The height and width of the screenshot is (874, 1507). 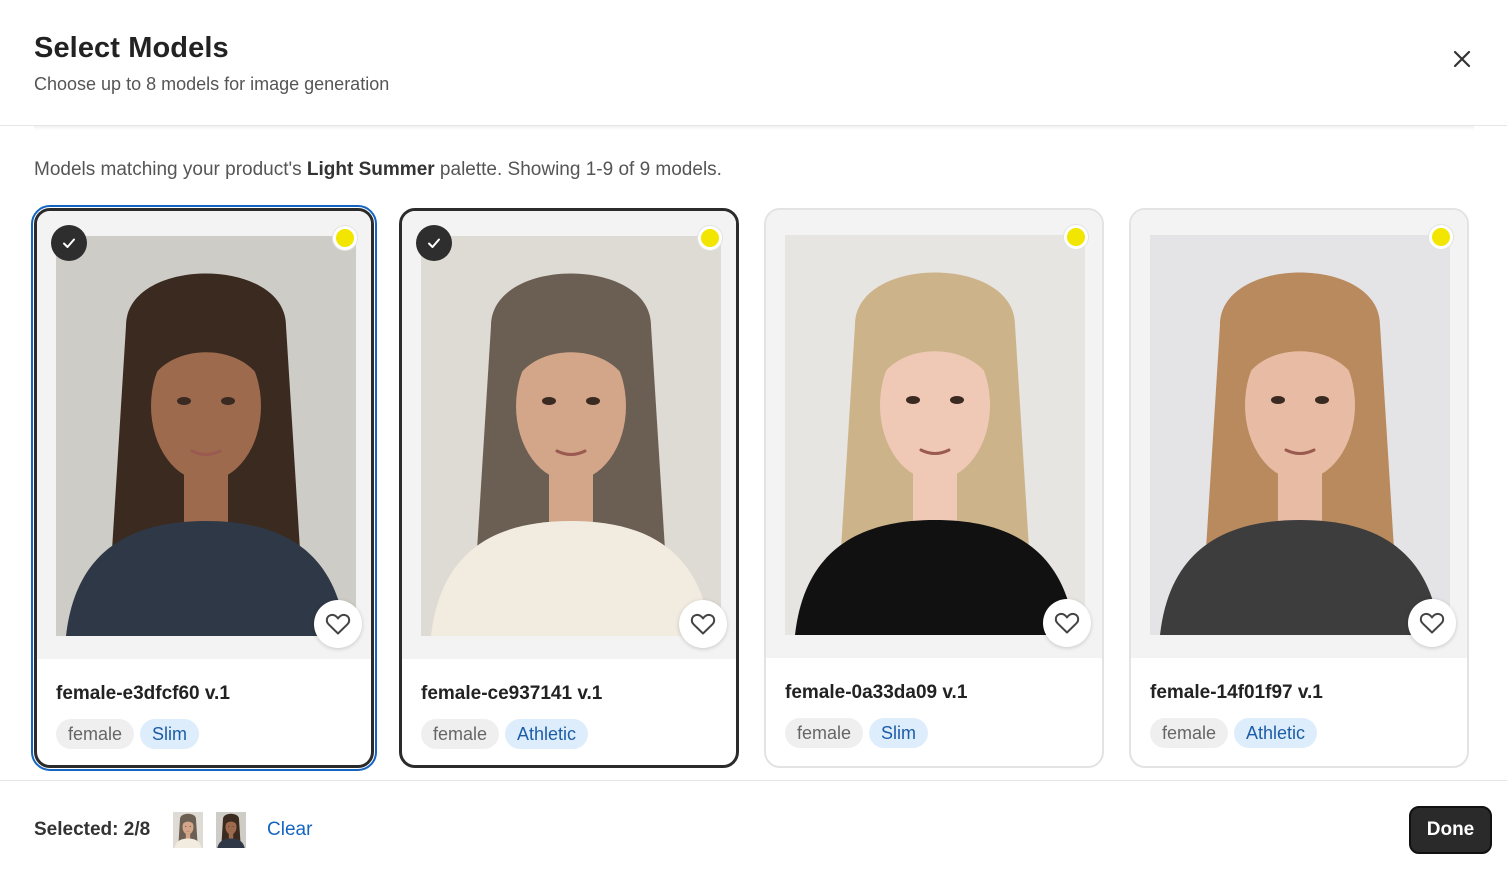 What do you see at coordinates (876, 692) in the screenshot?
I see `model-name: female-0a33da09 v.1` at bounding box center [876, 692].